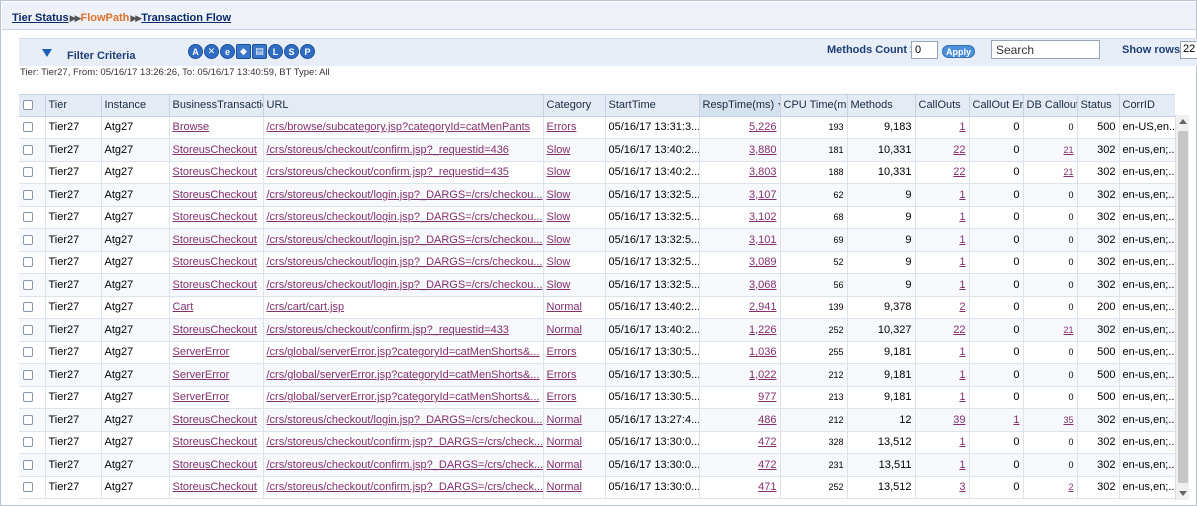 Image resolution: width=1197 pixels, height=506 pixels. I want to click on cell-callouts: 3, so click(942, 487).